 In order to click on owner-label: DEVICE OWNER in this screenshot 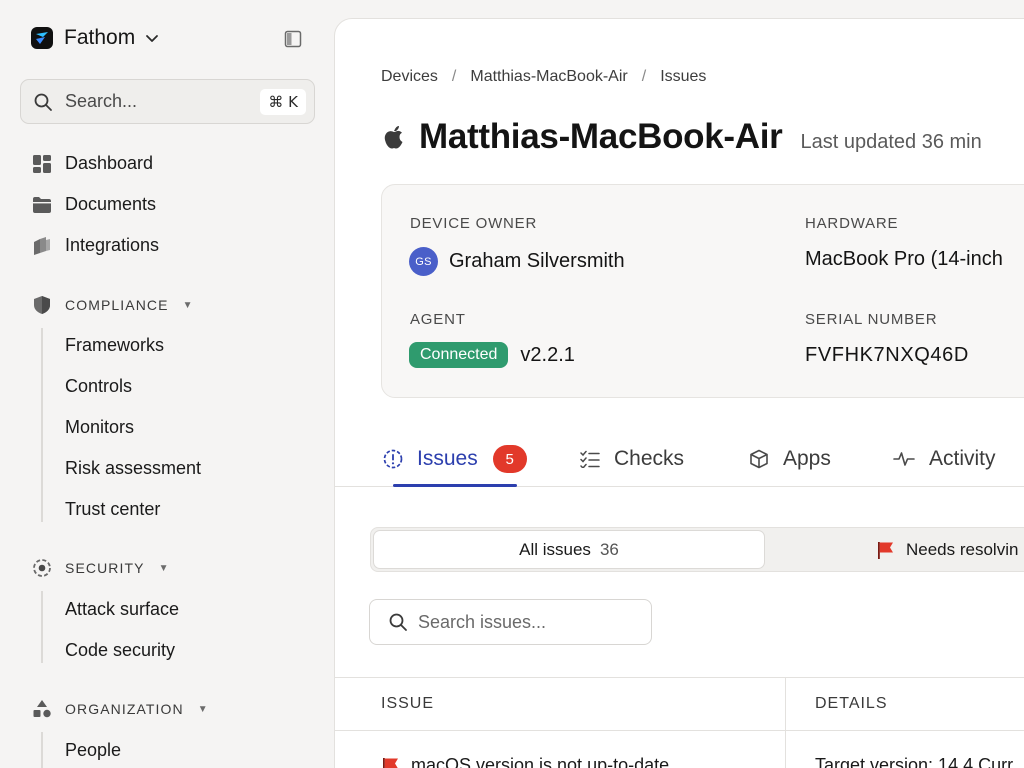, I will do `click(474, 223)`.